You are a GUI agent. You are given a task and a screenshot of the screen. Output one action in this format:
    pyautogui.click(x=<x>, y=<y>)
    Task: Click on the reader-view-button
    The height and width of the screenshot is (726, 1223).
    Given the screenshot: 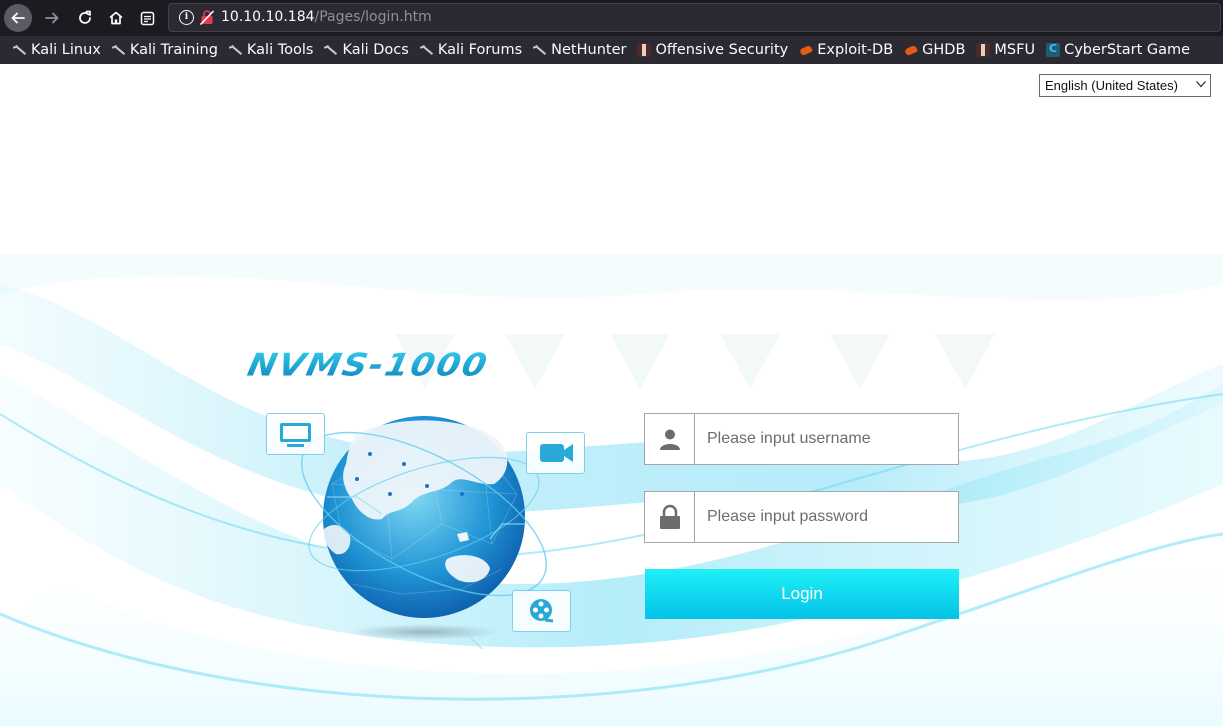 What is the action you would take?
    pyautogui.click(x=147, y=18)
    